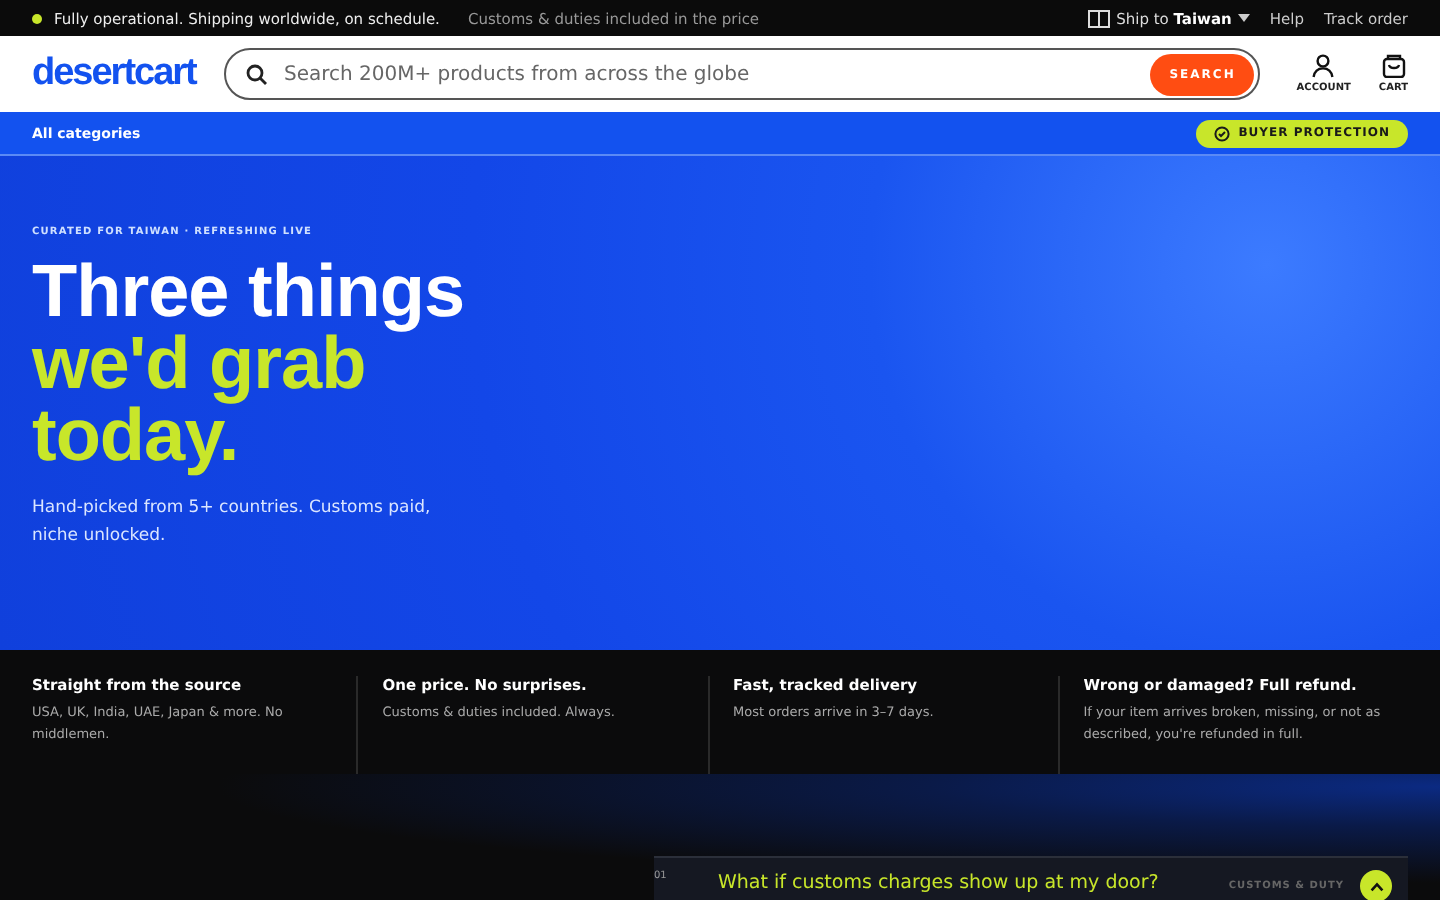 This screenshot has width=1440, height=900. I want to click on hero-title-line: Three things, so click(248, 292).